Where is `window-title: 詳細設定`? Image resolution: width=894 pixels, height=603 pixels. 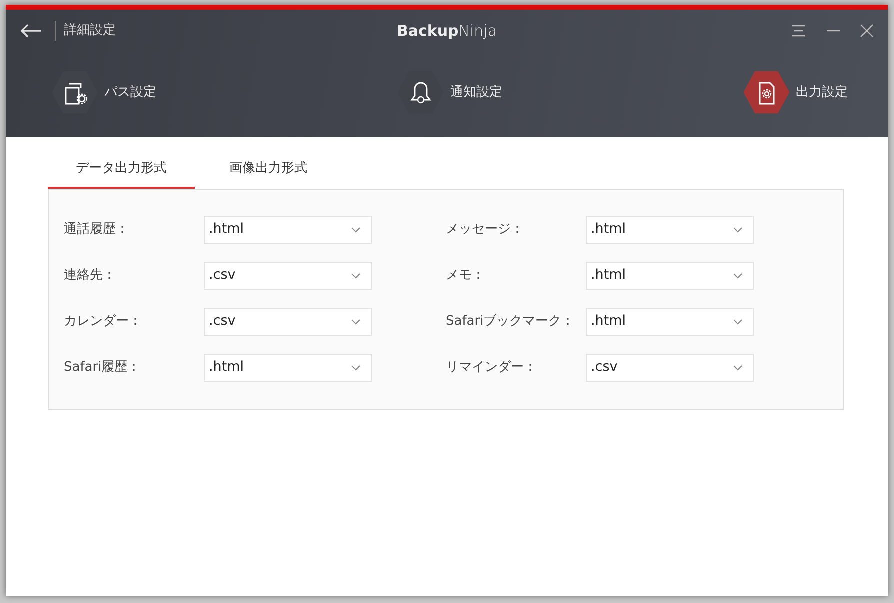 window-title: 詳細設定 is located at coordinates (85, 31).